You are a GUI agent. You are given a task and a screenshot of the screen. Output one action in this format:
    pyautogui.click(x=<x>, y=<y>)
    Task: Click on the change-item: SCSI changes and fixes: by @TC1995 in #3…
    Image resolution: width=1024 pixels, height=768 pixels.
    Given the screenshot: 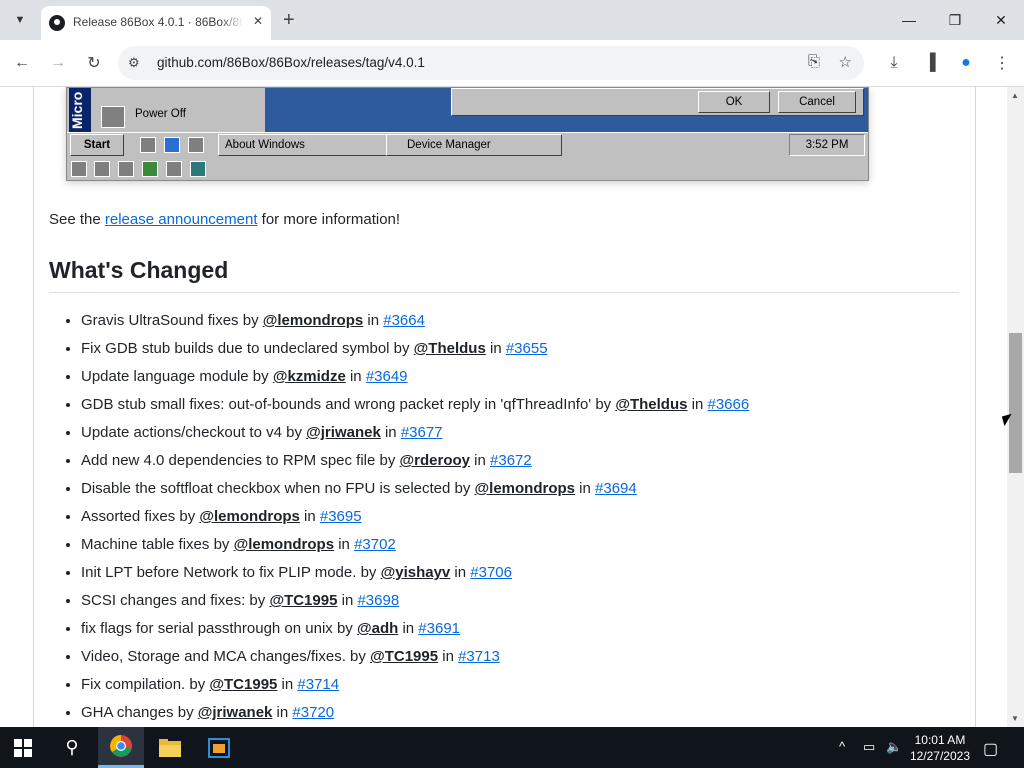 What is the action you would take?
    pyautogui.click(x=531, y=601)
    